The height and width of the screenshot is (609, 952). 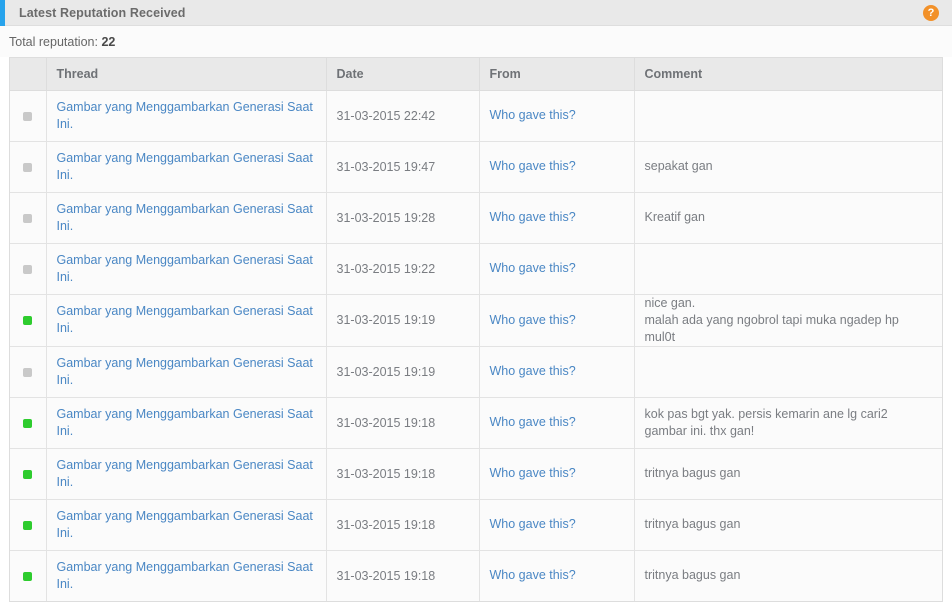 What do you see at coordinates (403, 269) in the screenshot?
I see `date-cell: 31-03-2015 19:22` at bounding box center [403, 269].